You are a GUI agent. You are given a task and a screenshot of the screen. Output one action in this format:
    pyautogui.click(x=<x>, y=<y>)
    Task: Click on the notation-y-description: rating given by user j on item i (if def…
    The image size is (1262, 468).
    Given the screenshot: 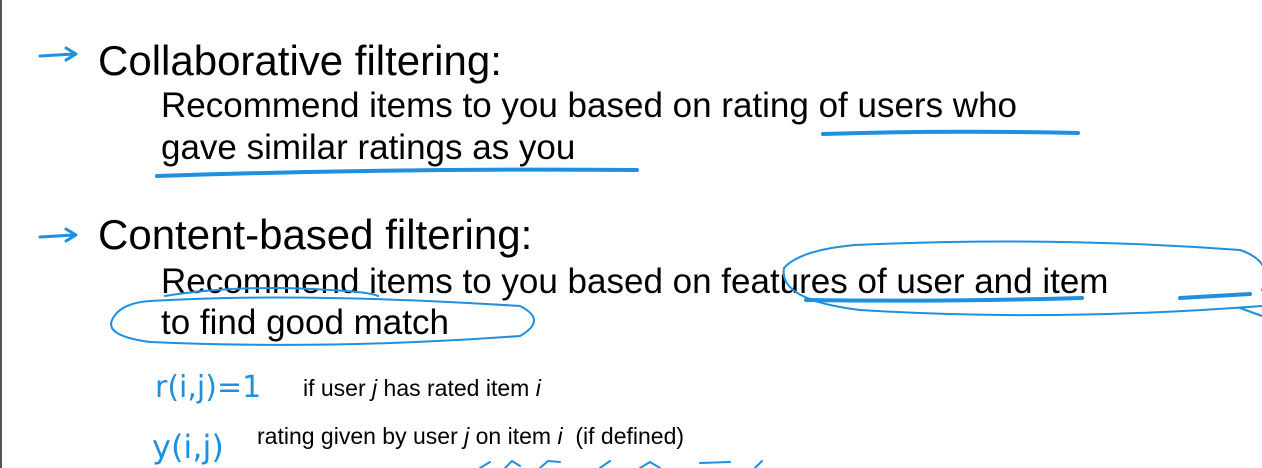 What is the action you would take?
    pyautogui.click(x=471, y=436)
    